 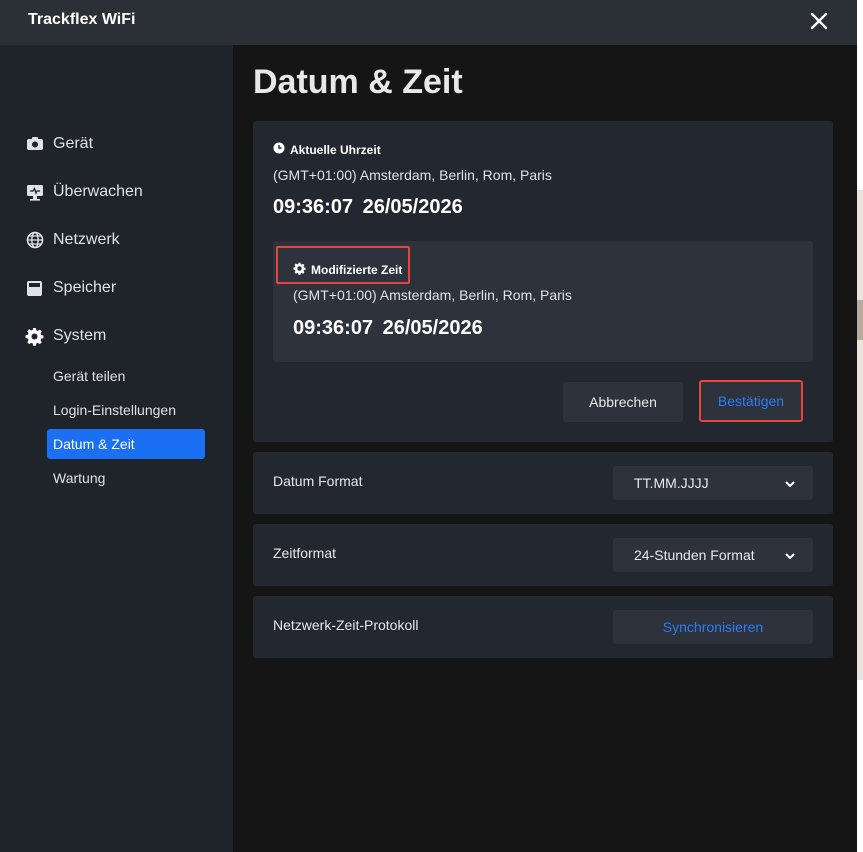 What do you see at coordinates (73, 143) in the screenshot?
I see `sidebar-item-label: Gerät` at bounding box center [73, 143].